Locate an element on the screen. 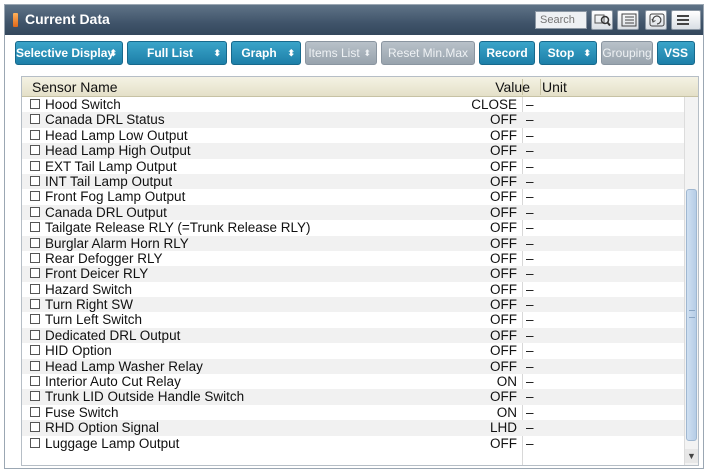  grouping-button: Grouping is located at coordinates (627, 53).